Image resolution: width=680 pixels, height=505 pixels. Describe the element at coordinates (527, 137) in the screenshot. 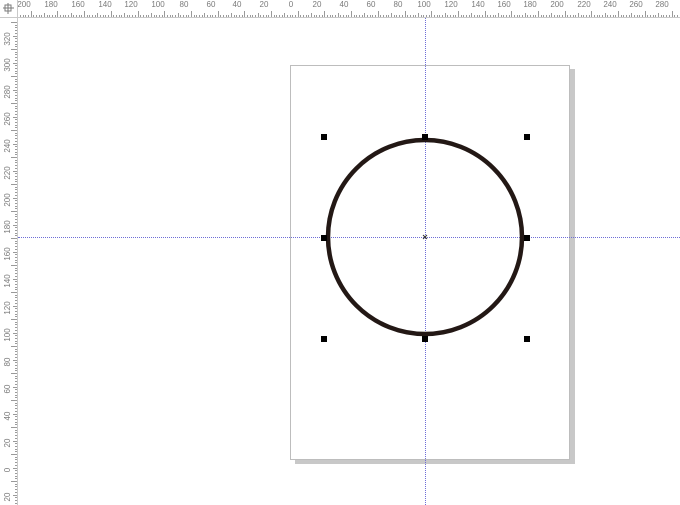

I see `selection-handle-top-right` at that location.